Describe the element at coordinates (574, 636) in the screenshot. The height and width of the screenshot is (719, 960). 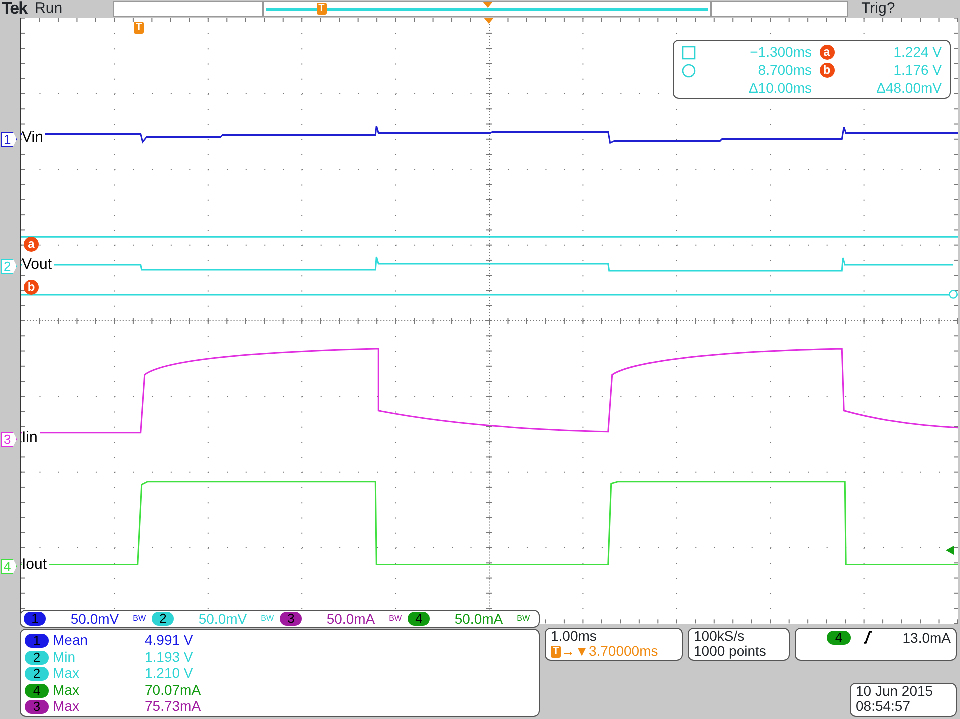
I see `timebase-scale: 1.00ms` at that location.